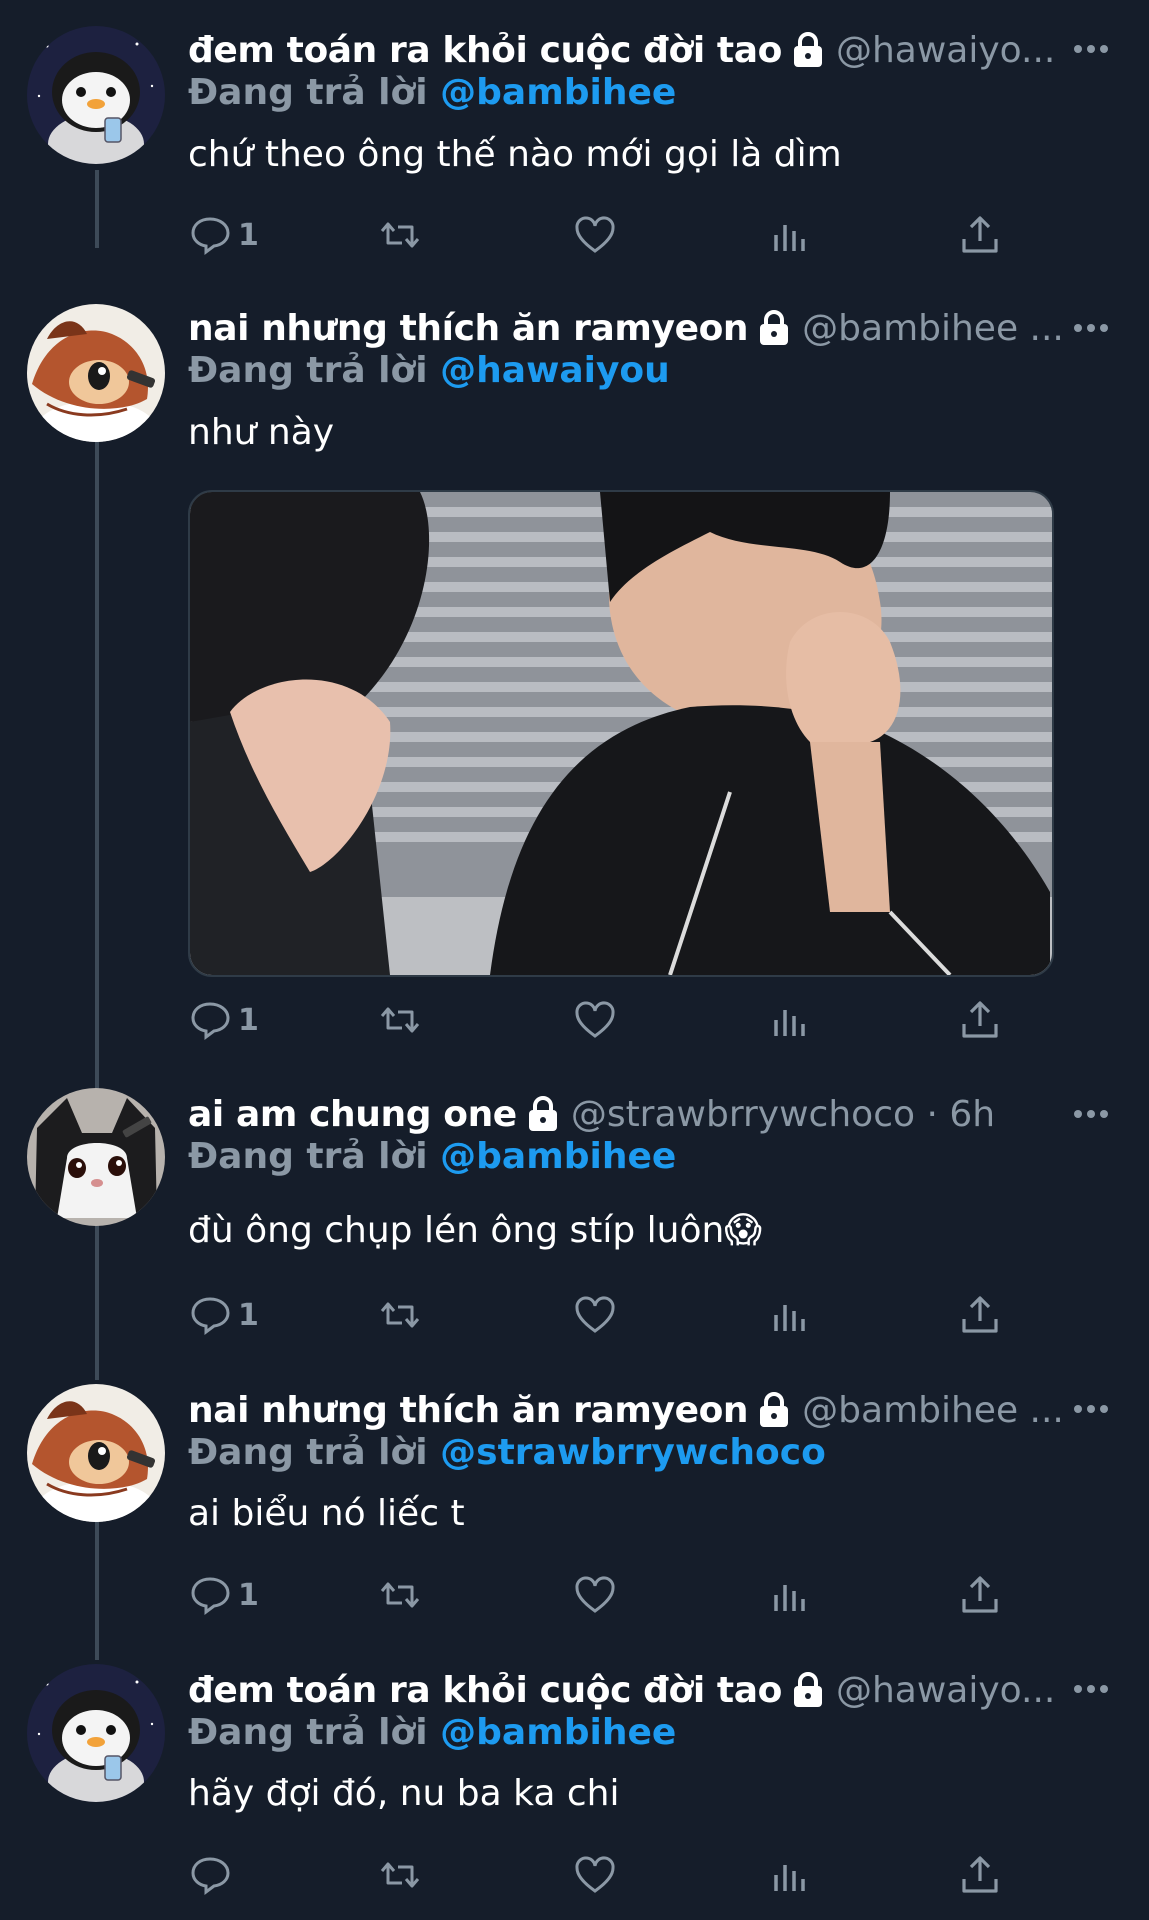 This screenshot has height=1920, width=1149. What do you see at coordinates (845, 1114) in the screenshot?
I see `user-handle: @strawbrrywchoco · 6h` at bounding box center [845, 1114].